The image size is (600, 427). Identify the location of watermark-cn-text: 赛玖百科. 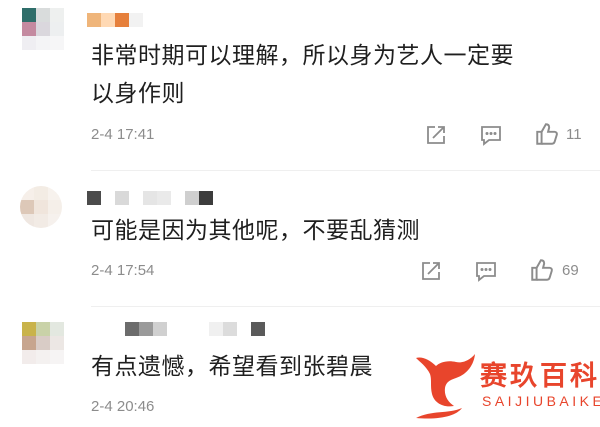
(540, 376).